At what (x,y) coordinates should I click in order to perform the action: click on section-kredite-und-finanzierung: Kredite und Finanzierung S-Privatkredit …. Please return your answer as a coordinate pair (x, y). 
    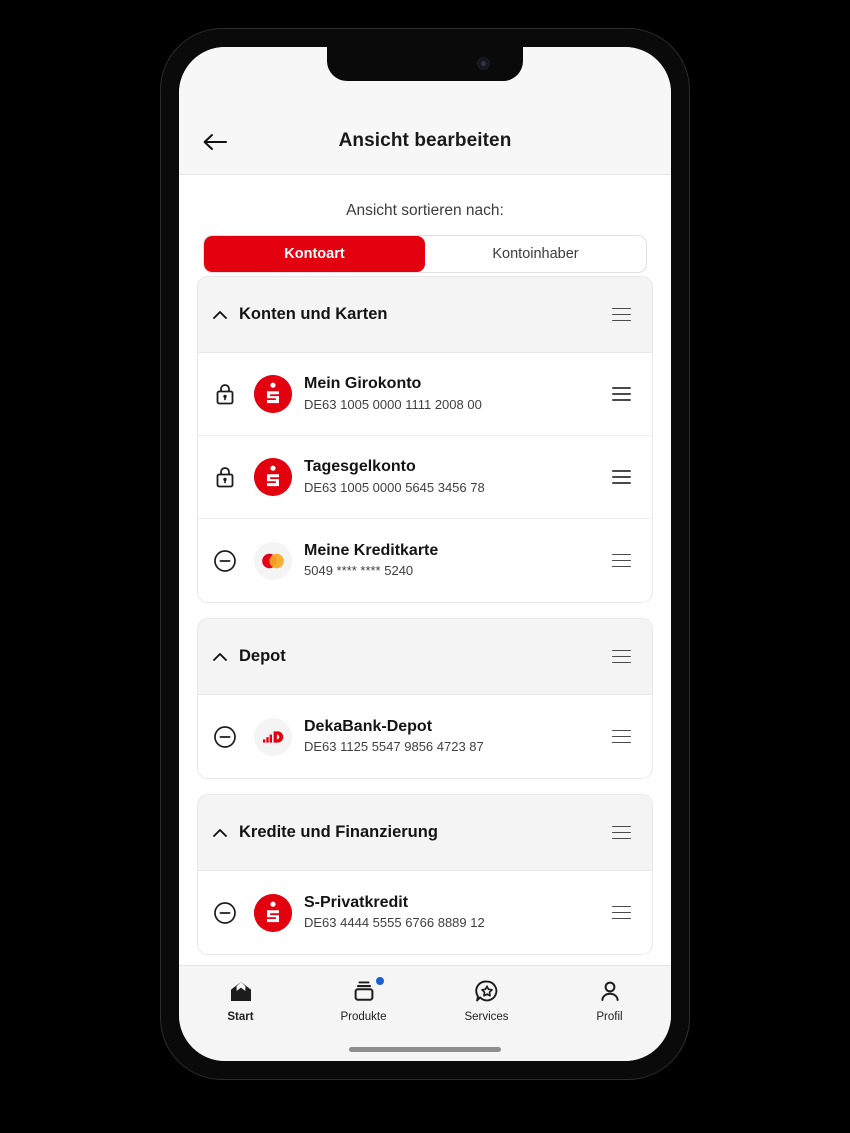
    Looking at the image, I should click on (425, 874).